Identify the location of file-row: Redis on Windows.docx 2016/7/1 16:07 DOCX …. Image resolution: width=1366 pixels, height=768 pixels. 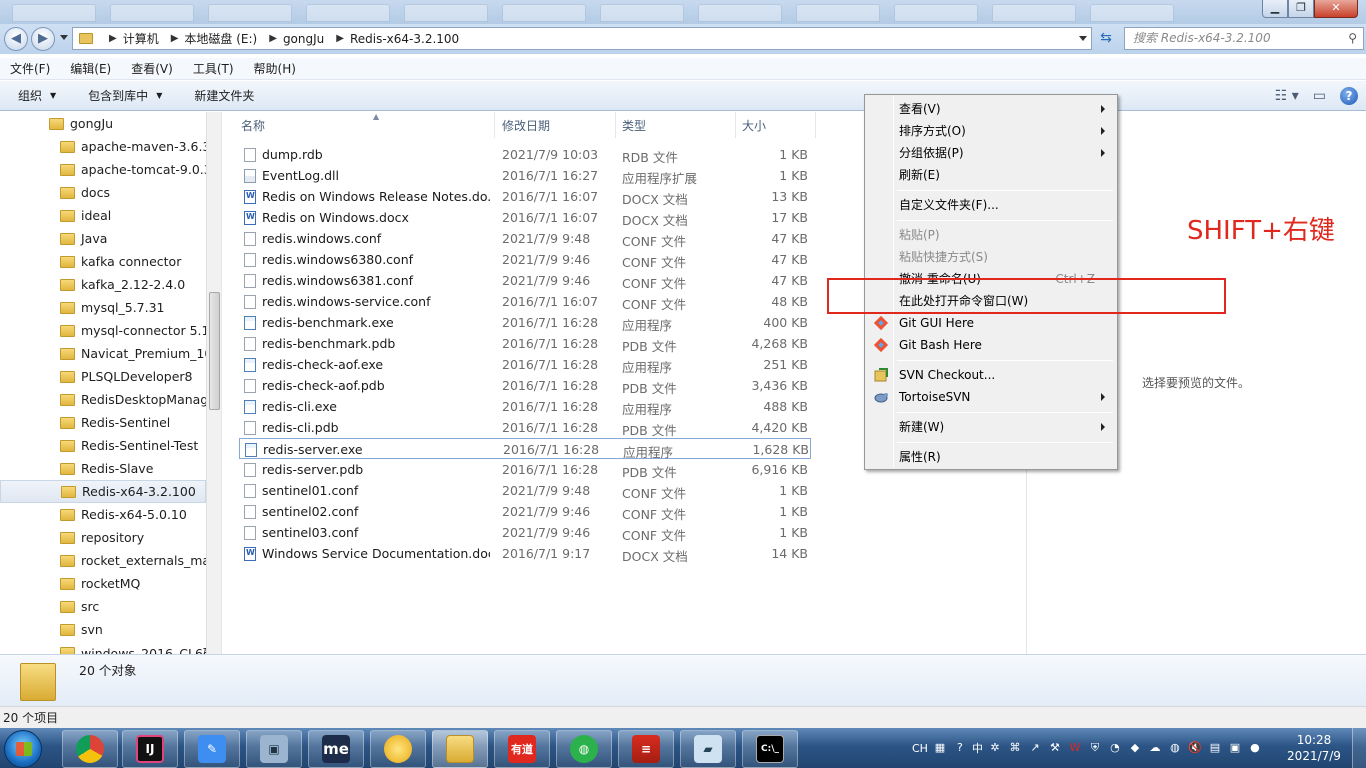
(525, 217).